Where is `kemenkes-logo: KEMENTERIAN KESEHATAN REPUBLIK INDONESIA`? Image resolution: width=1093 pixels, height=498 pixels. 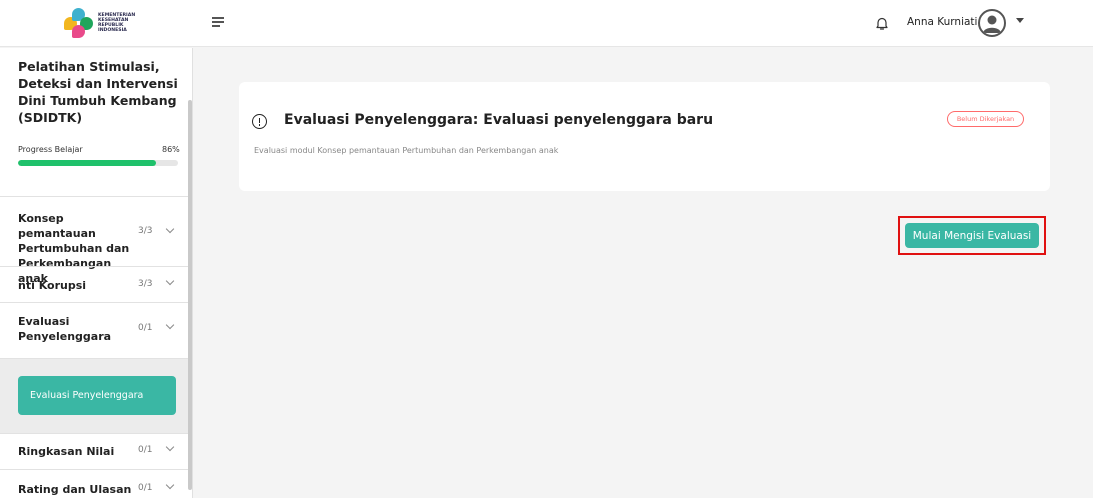
kemenkes-logo: KEMENTERIAN KESEHATAN REPUBLIK INDONESIA is located at coordinates (103, 23).